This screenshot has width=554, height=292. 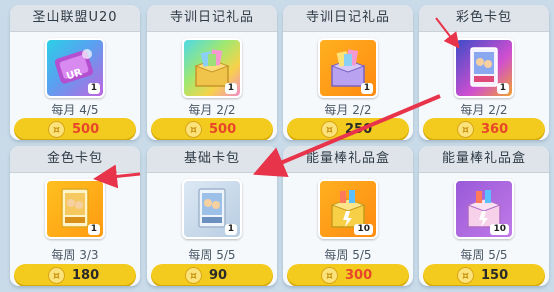 I want to click on shop-item-training-diary-gift-2: 寺训日记礼品 1 每月 2/2 ¤ 250, so click(x=348, y=72).